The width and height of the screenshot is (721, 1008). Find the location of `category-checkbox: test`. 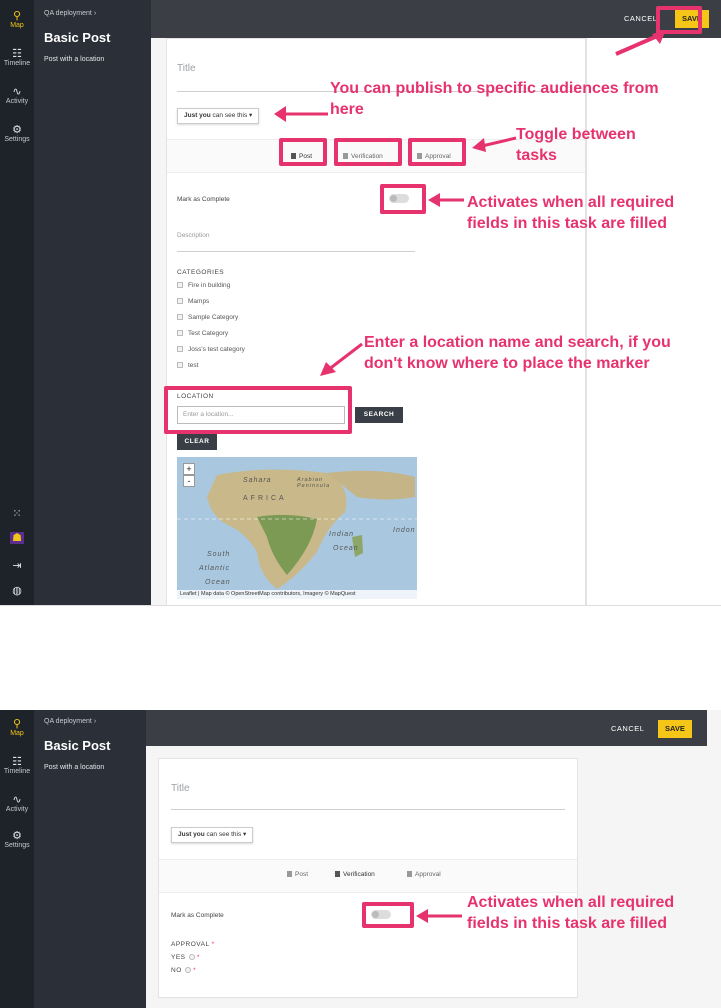

category-checkbox: test is located at coordinates (187, 365).